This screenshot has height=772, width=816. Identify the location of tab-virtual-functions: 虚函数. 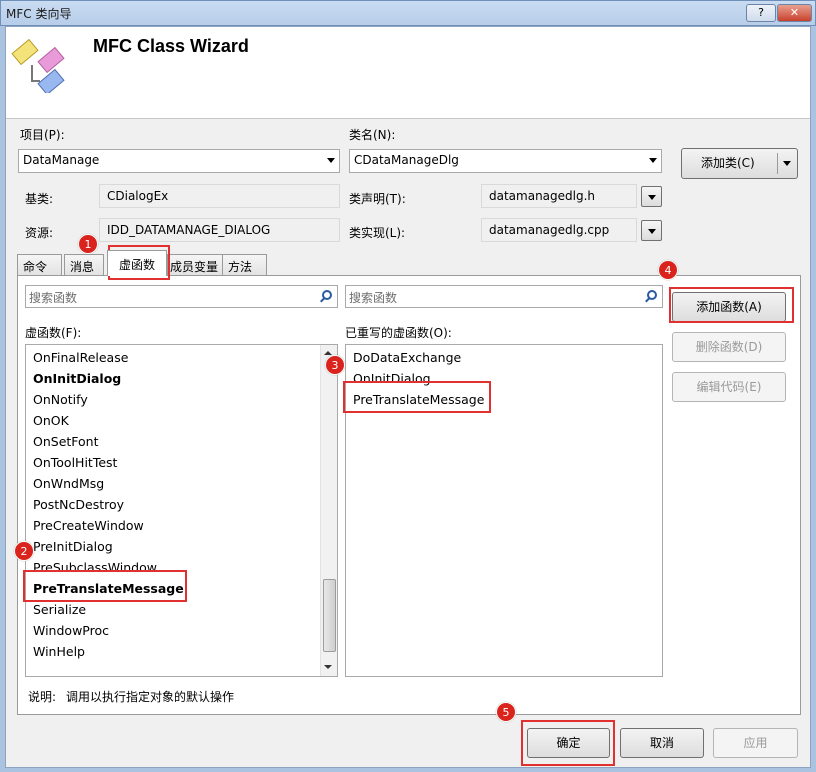
(137, 263).